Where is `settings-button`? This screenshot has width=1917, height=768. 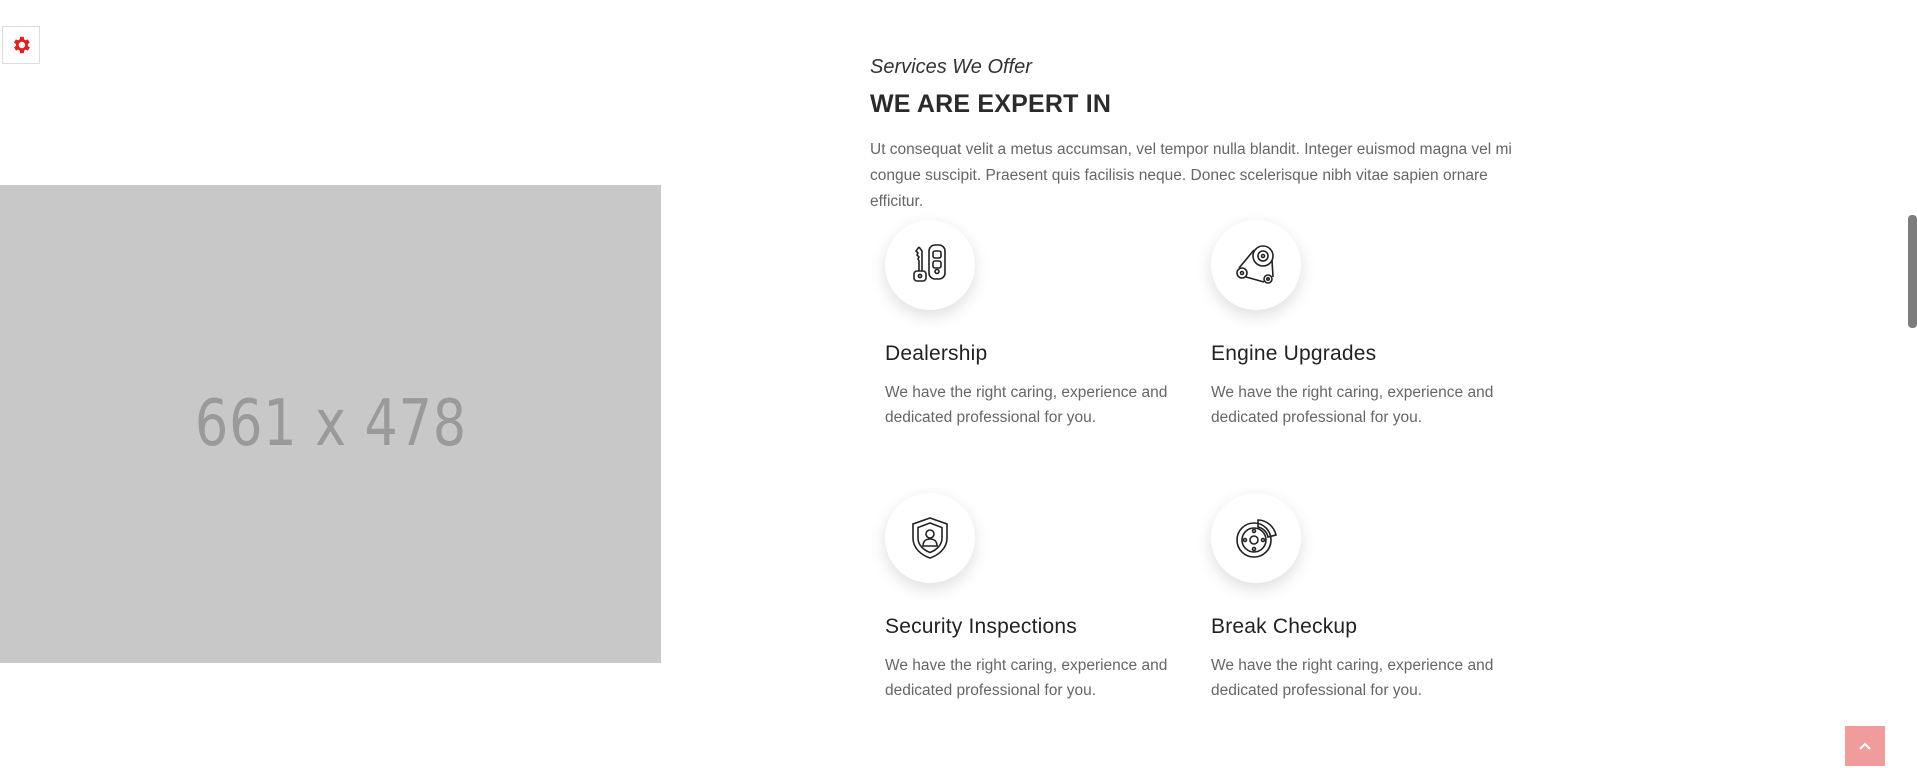
settings-button is located at coordinates (21, 45).